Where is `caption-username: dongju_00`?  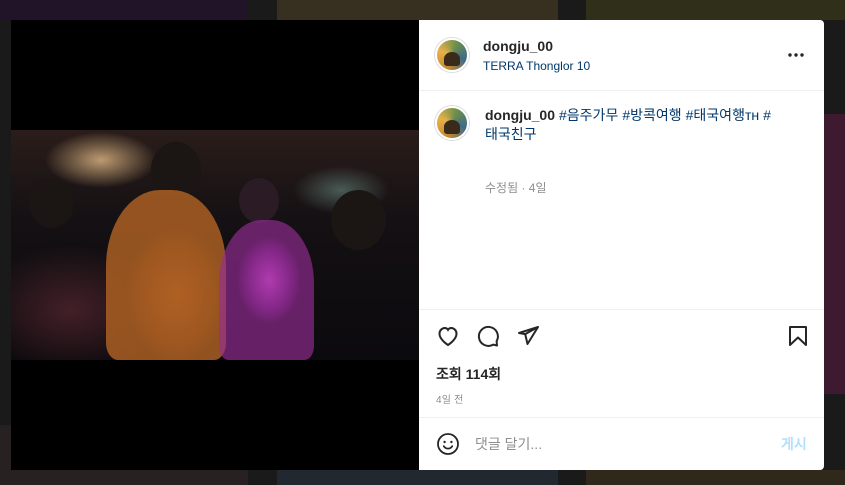 caption-username: dongju_00 is located at coordinates (520, 115).